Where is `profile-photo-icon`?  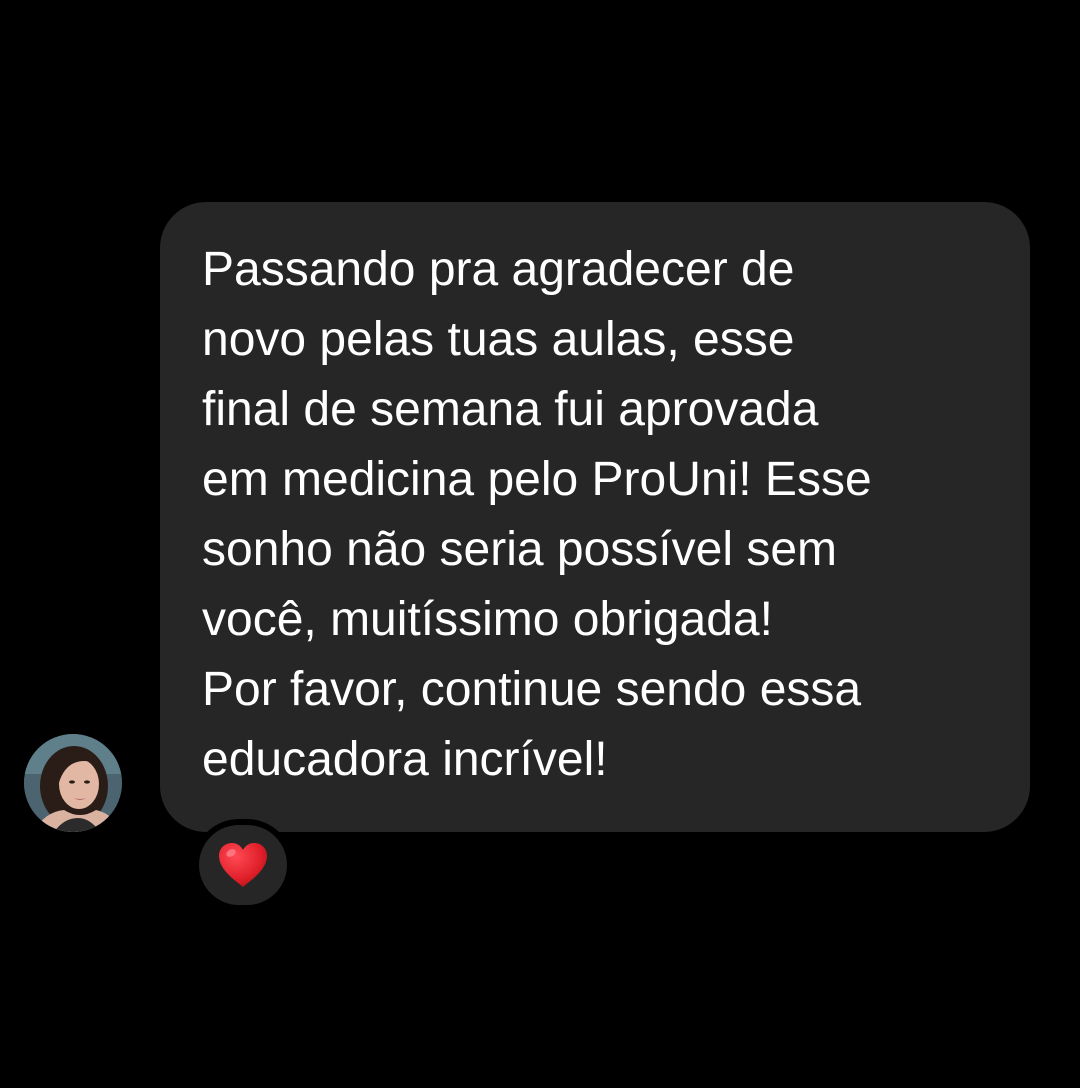
profile-photo-icon is located at coordinates (73, 783).